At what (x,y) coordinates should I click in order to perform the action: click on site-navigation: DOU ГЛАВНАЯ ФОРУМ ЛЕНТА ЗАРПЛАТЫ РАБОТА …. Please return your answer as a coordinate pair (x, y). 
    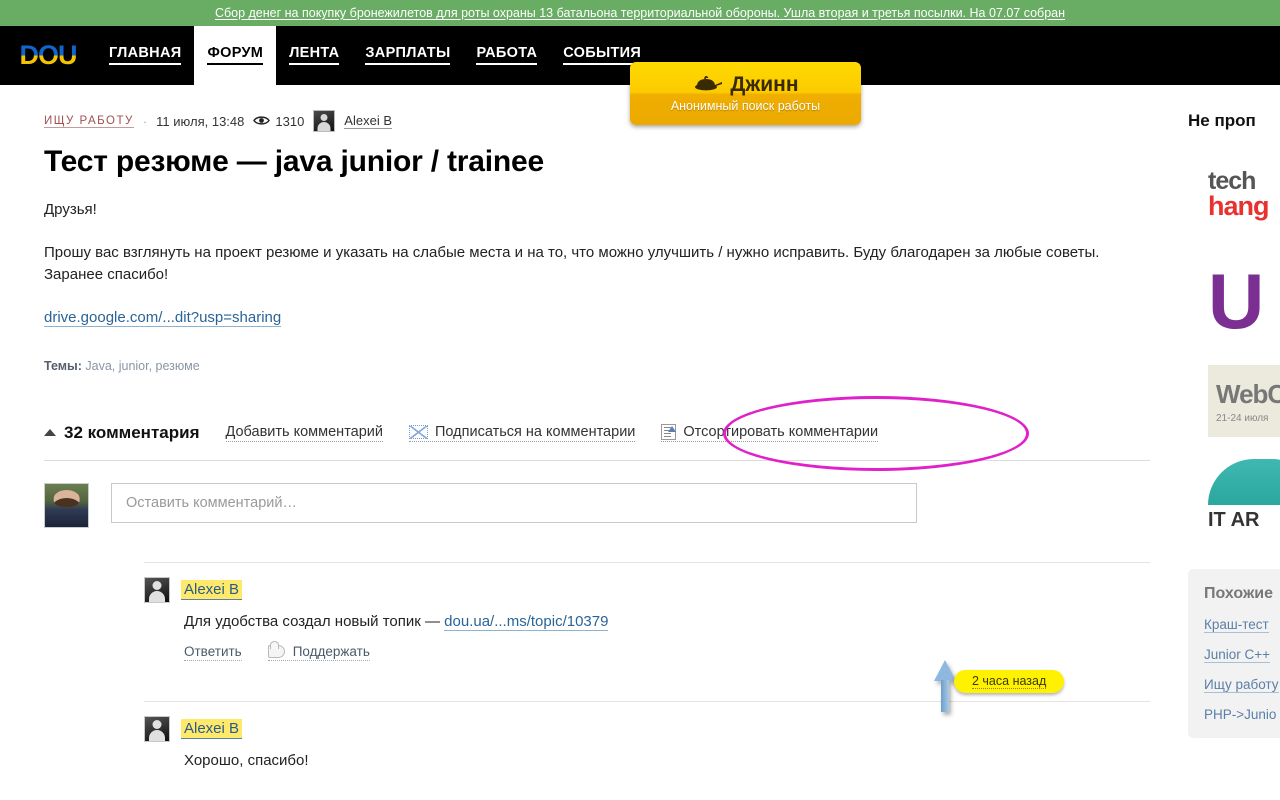
    Looking at the image, I should click on (640, 75).